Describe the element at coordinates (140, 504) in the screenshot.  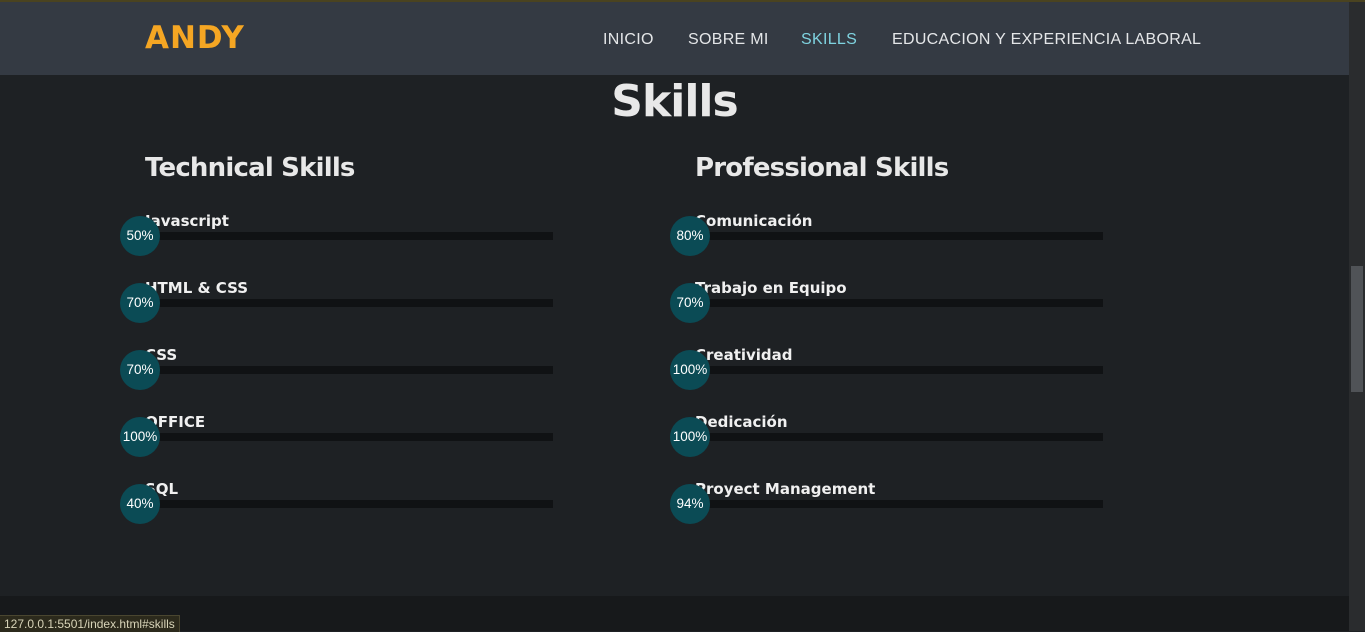
I see `skill-percent-badge: 40%` at that location.